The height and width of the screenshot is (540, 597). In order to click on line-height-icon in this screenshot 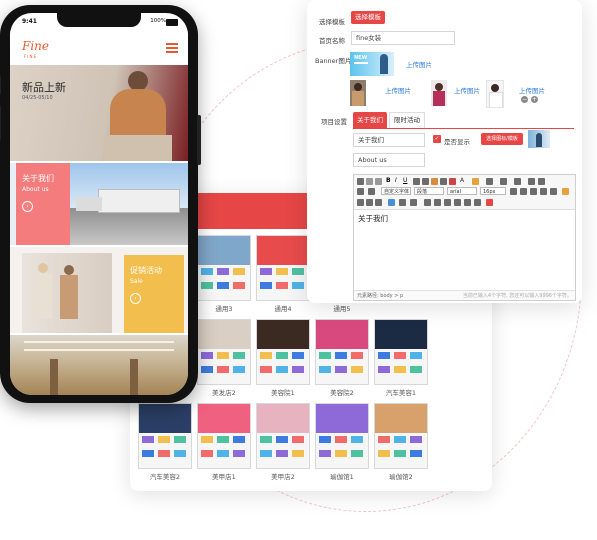, I will do `click(371, 191)`.